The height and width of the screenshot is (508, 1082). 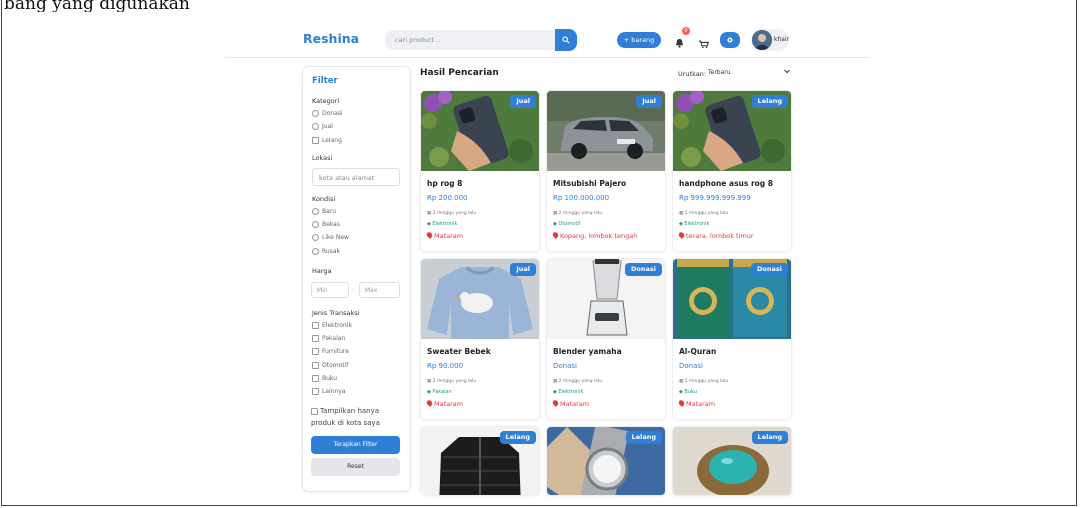 What do you see at coordinates (322, 158) in the screenshot?
I see `lokasi-heading: Lokasi` at bounding box center [322, 158].